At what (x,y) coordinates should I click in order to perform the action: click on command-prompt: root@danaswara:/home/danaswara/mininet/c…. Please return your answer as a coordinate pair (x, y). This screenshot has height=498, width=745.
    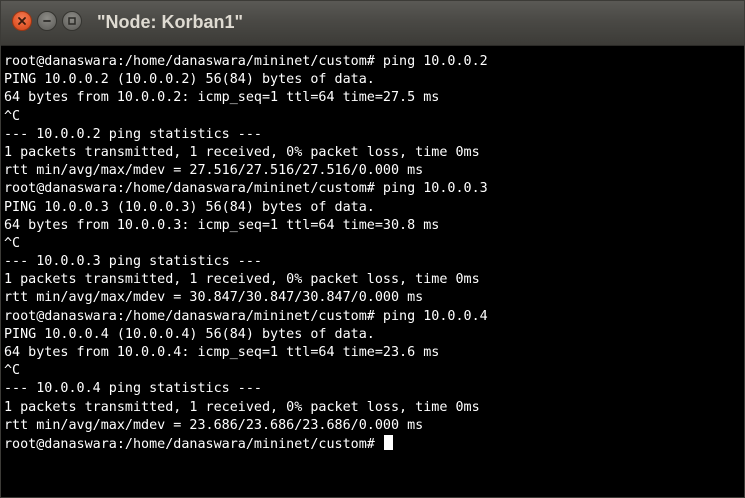
    Looking at the image, I should click on (193, 444).